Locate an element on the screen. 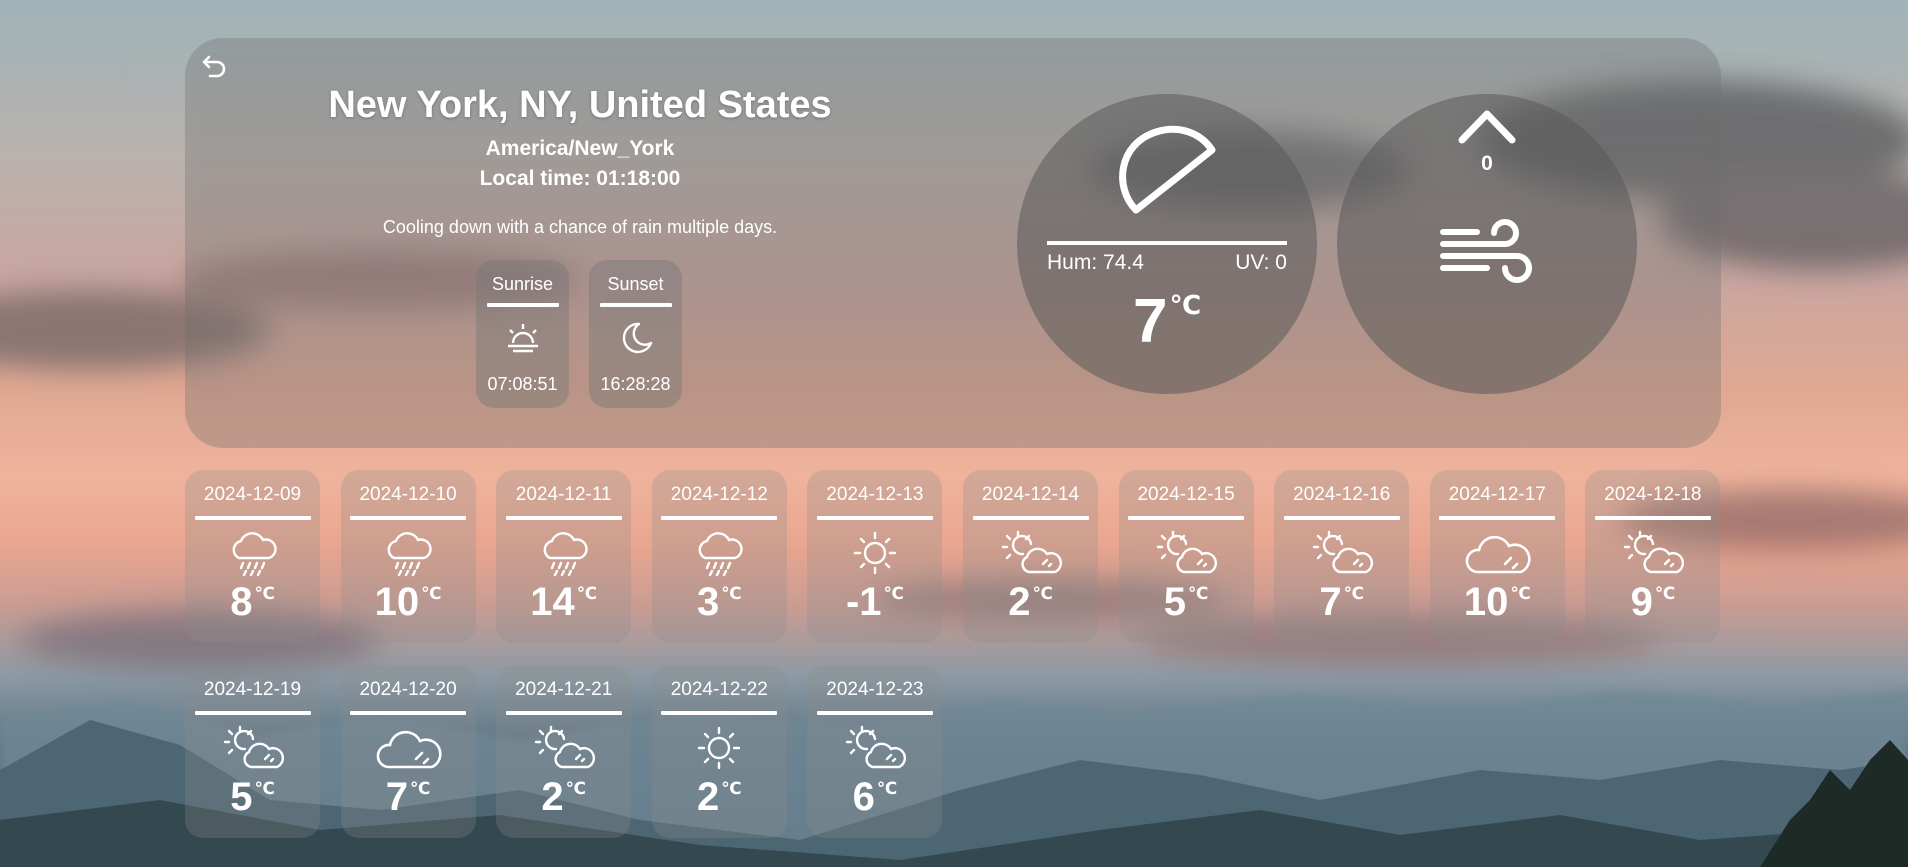 Image resolution: width=1908 pixels, height=867 pixels. forecast-date: 2024-12-14 is located at coordinates (1030, 494).